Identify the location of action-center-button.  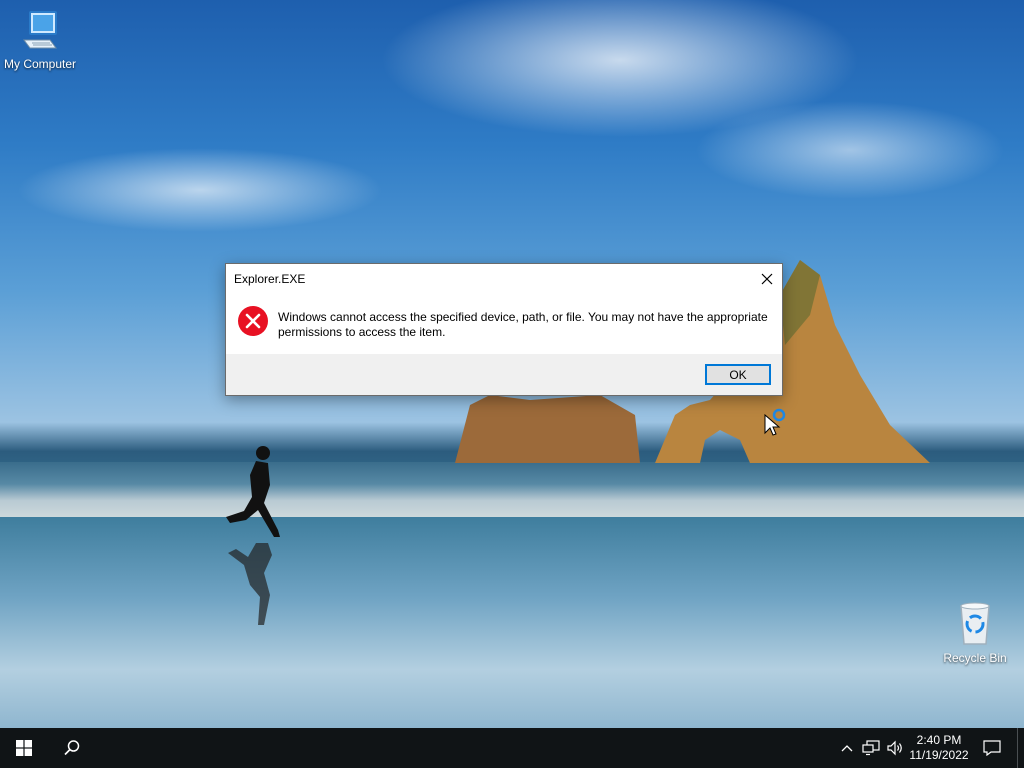
(992, 748).